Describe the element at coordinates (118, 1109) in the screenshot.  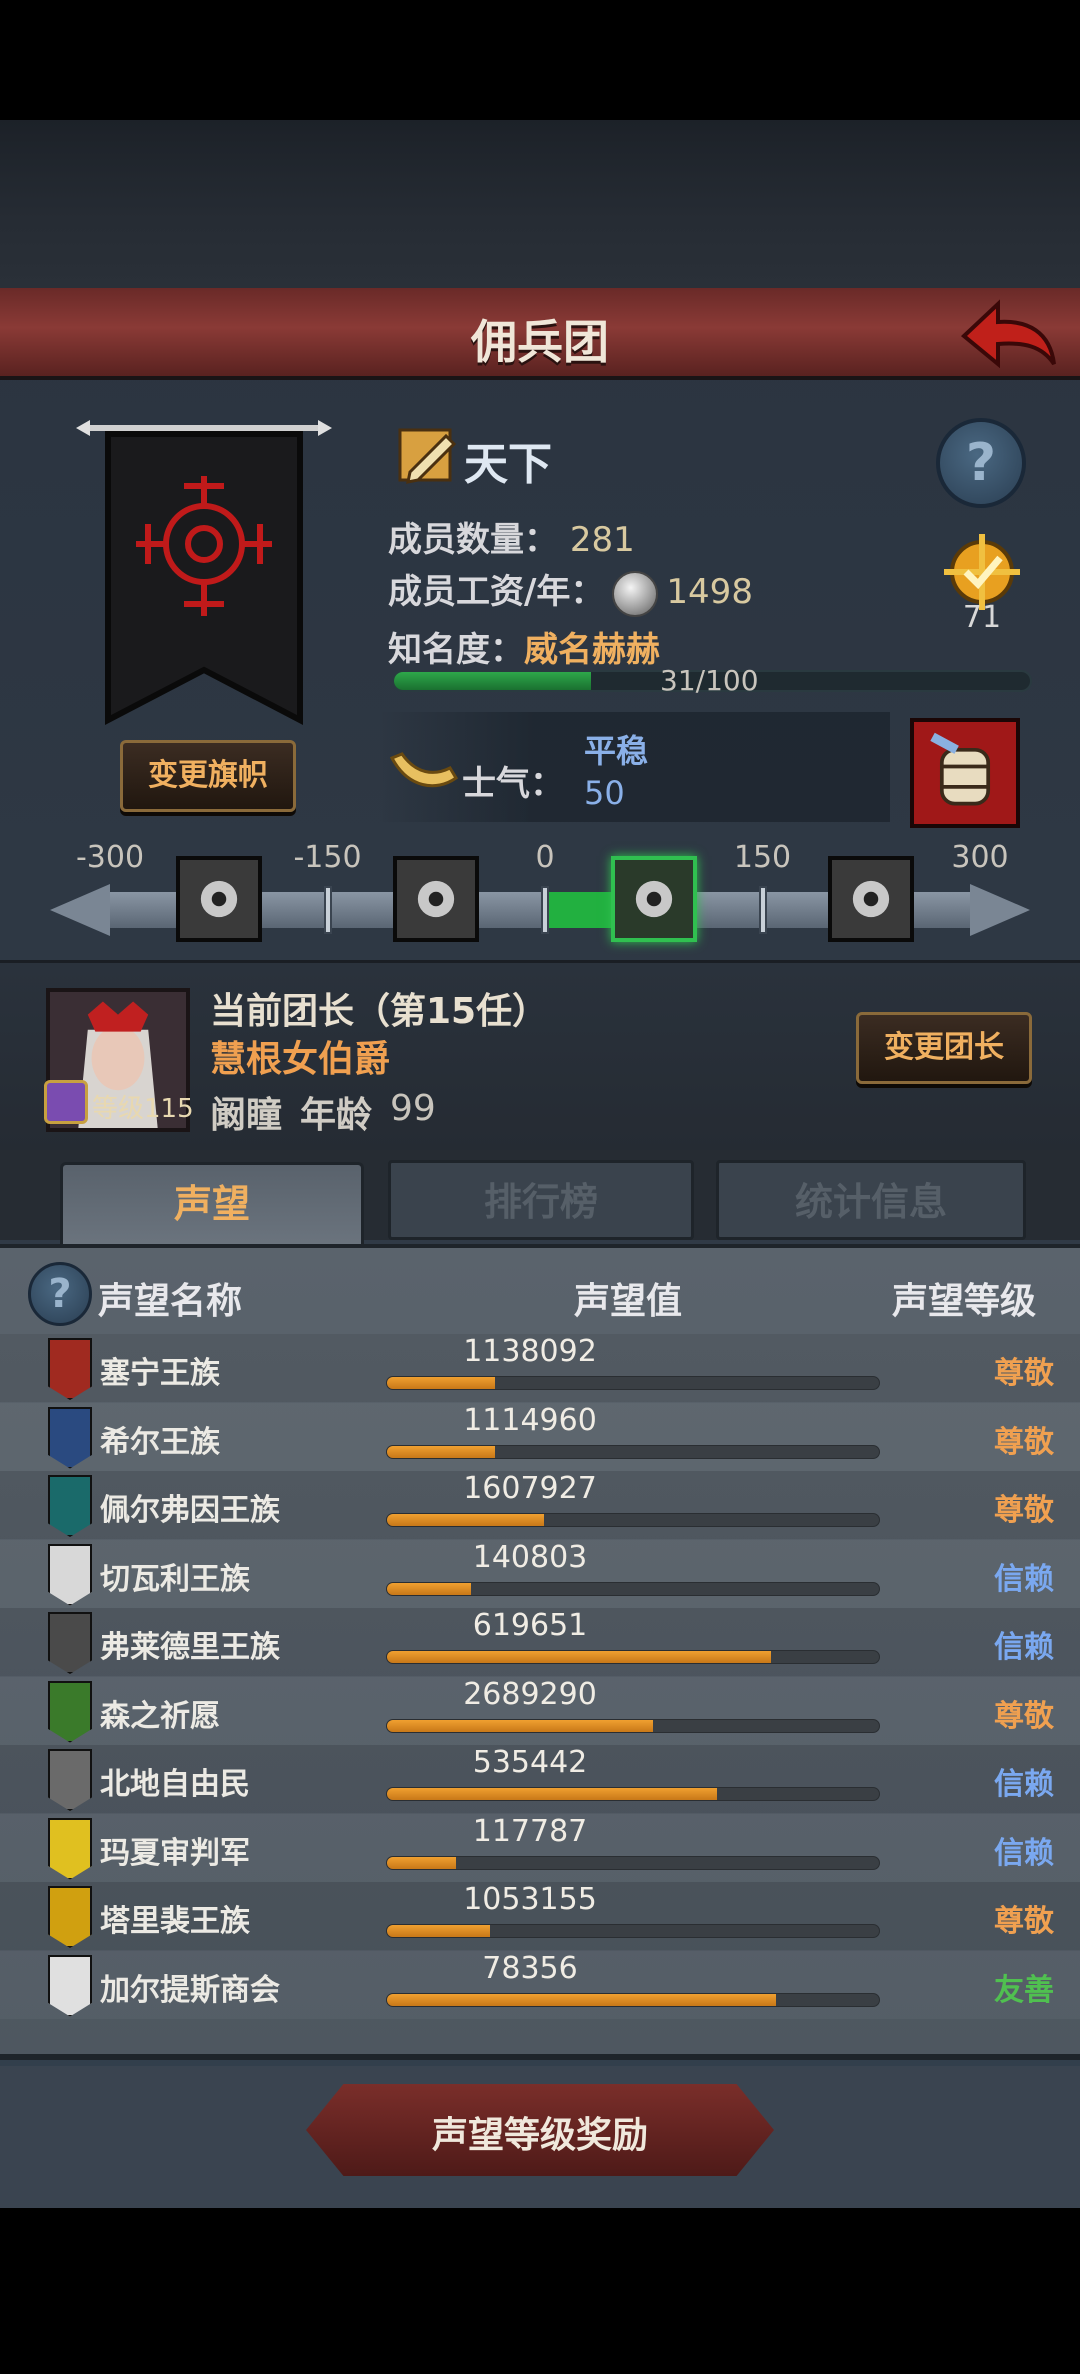
I see `level-label: 等级` at that location.